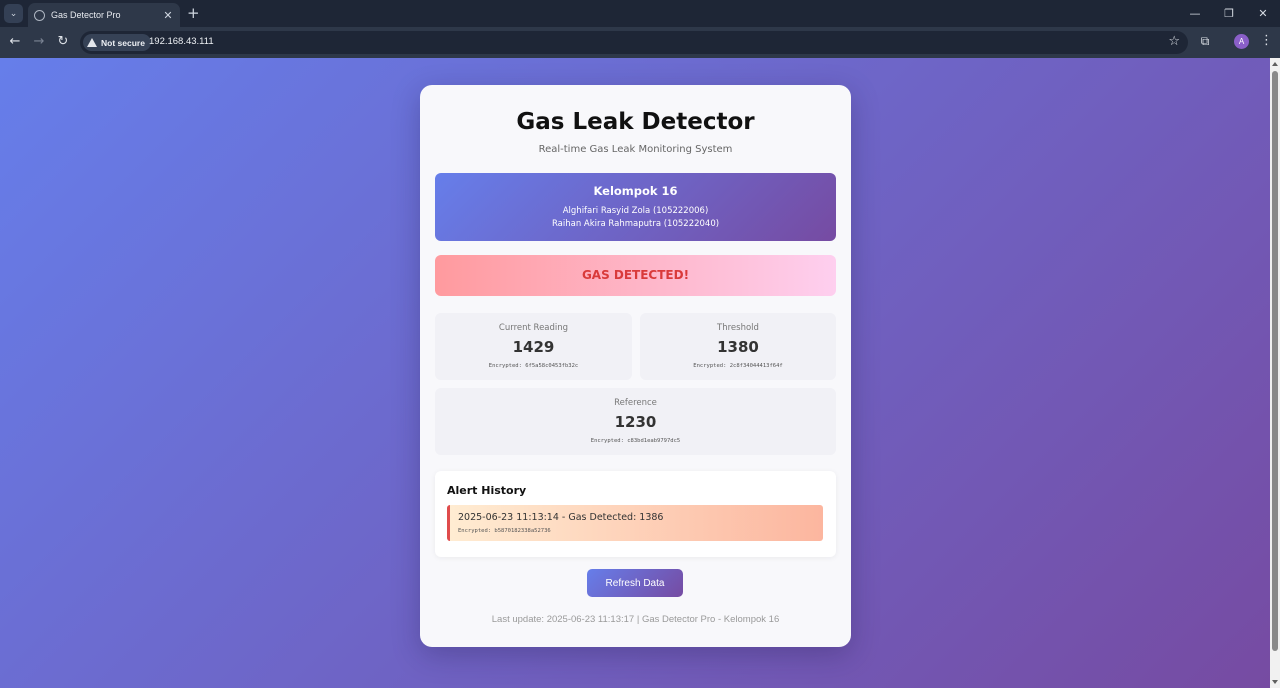 The image size is (1280, 688). Describe the element at coordinates (533, 366) in the screenshot. I see `metric-encrypted: Encrypted: 6f5a58c0453fb32c` at that location.